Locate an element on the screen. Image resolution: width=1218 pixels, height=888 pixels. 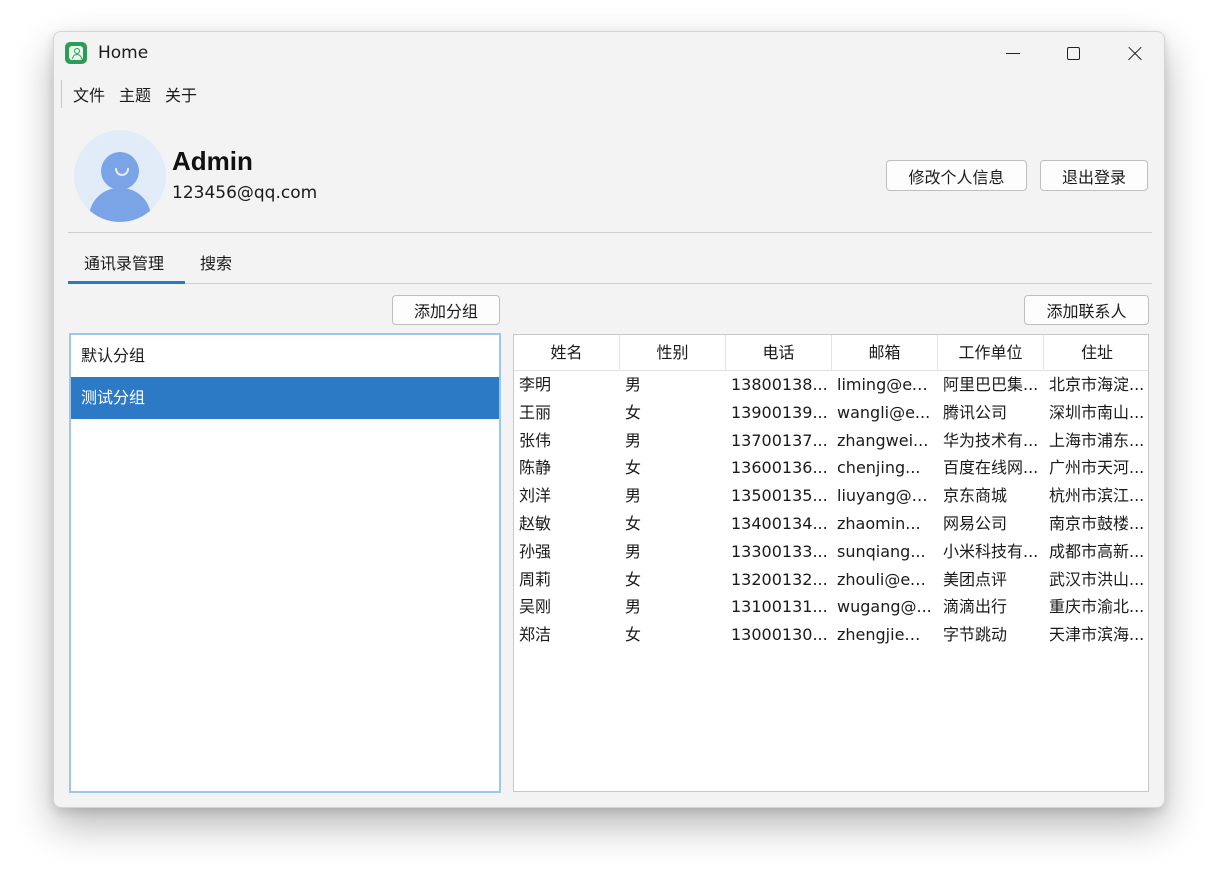
cell-name: 刘洋 is located at coordinates (567, 496).